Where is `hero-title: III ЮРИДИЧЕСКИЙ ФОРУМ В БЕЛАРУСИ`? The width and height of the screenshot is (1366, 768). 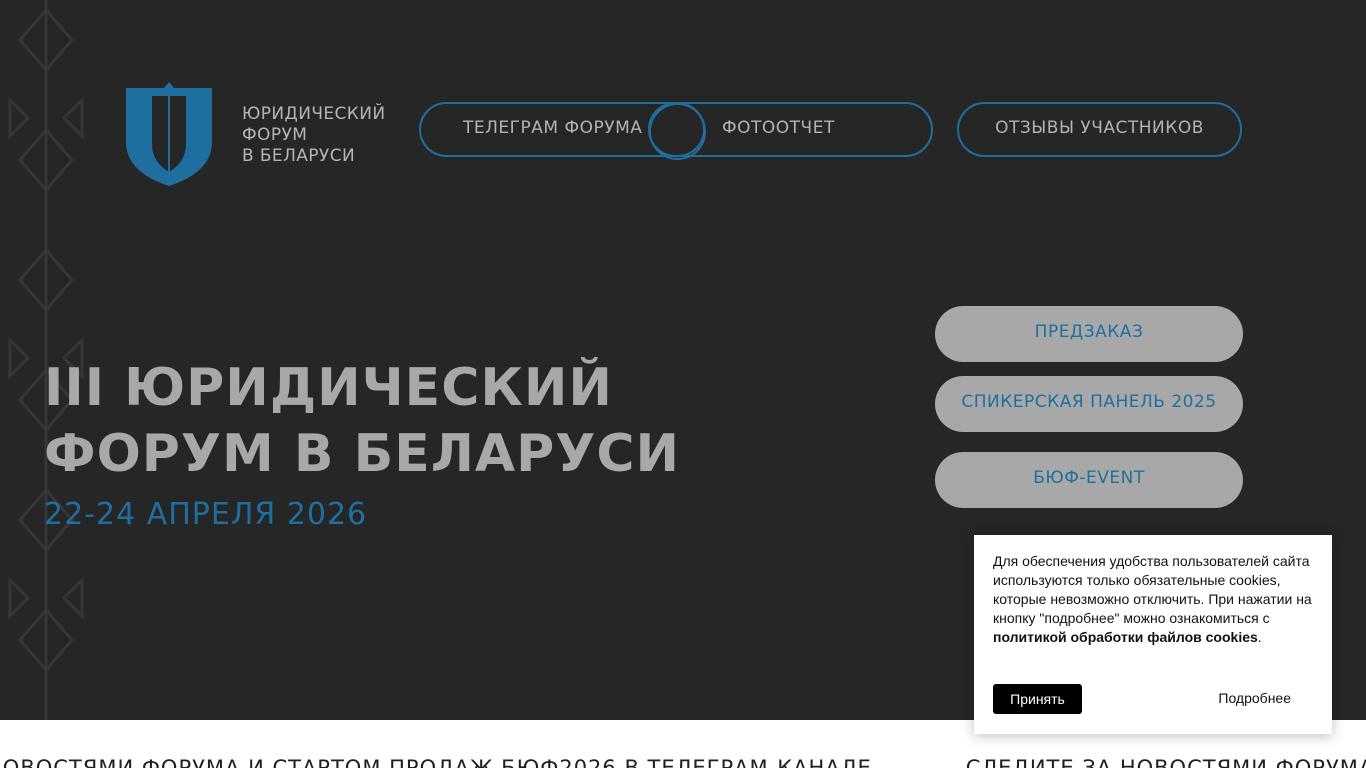 hero-title: III ЮРИДИЧЕСКИЙ ФОРУМ В БЕЛАРУСИ is located at coordinates (364, 421).